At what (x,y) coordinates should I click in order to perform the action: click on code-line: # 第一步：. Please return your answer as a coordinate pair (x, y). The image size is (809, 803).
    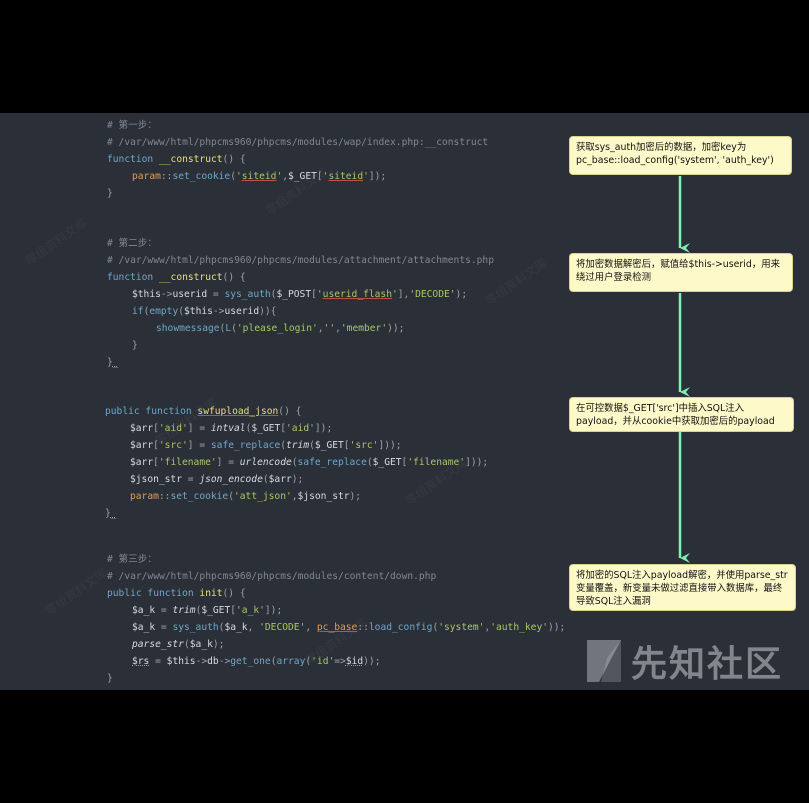
    Looking at the image, I should click on (132, 125).